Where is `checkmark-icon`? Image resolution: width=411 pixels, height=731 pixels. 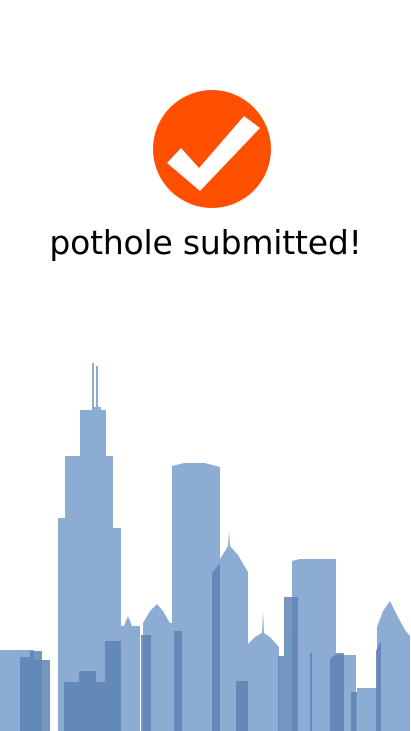 checkmark-icon is located at coordinates (212, 149).